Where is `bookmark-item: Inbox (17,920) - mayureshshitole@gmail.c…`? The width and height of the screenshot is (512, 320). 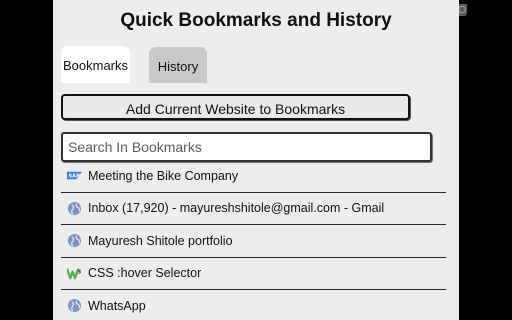 bookmark-item: Inbox (17,920) - mayureshshitole@gmail.c… is located at coordinates (253, 209).